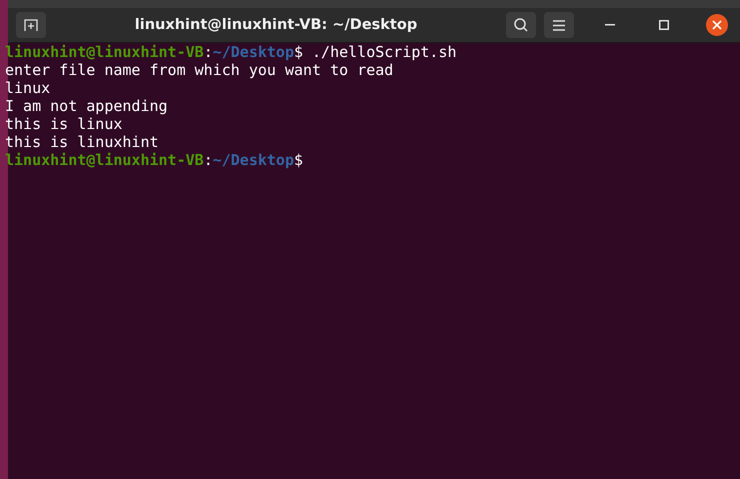 The image size is (740, 479). I want to click on output-line: I am not appending, so click(86, 106).